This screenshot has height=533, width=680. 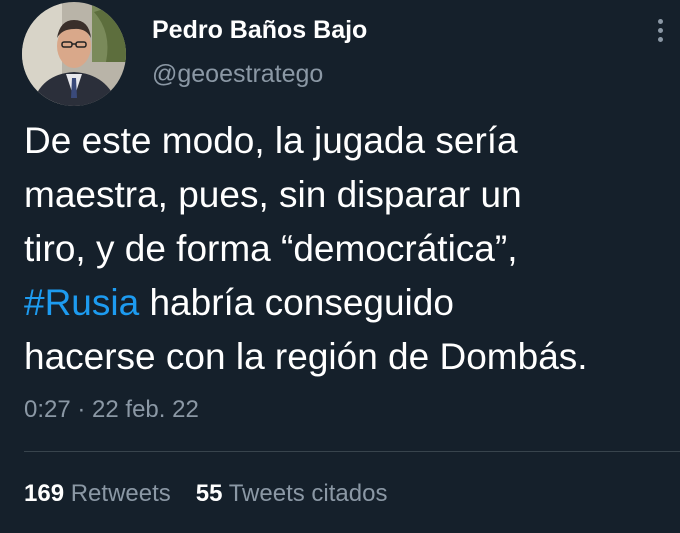 I want to click on more-options-button, so click(x=660, y=30).